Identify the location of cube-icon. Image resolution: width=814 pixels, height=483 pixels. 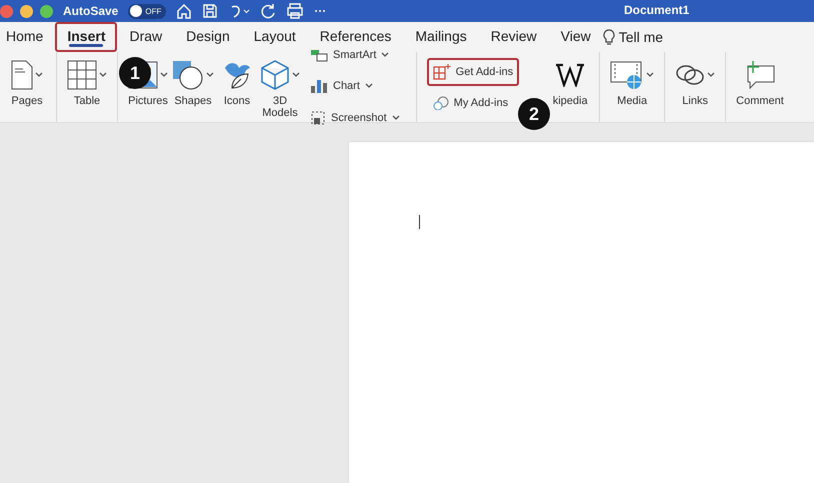
(275, 75).